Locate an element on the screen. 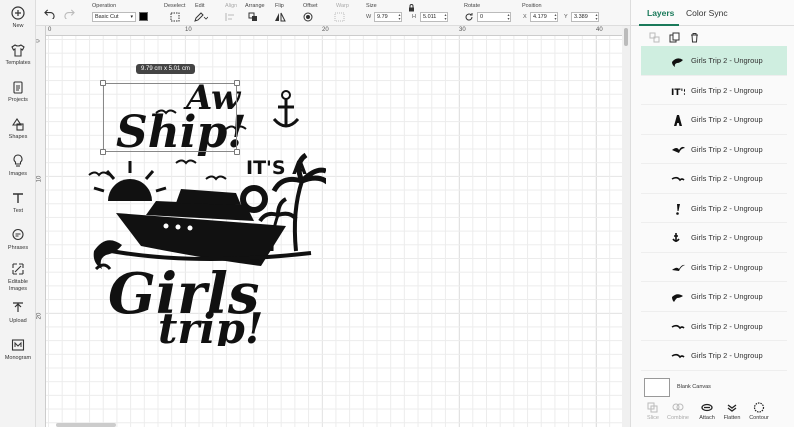 The width and height of the screenshot is (794, 427). edit-pencil-icon is located at coordinates (201, 17).